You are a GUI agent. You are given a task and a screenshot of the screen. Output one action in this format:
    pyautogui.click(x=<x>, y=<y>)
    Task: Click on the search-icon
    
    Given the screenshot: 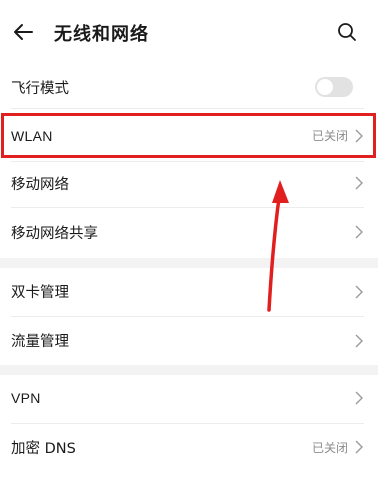 What is the action you would take?
    pyautogui.click(x=347, y=32)
    